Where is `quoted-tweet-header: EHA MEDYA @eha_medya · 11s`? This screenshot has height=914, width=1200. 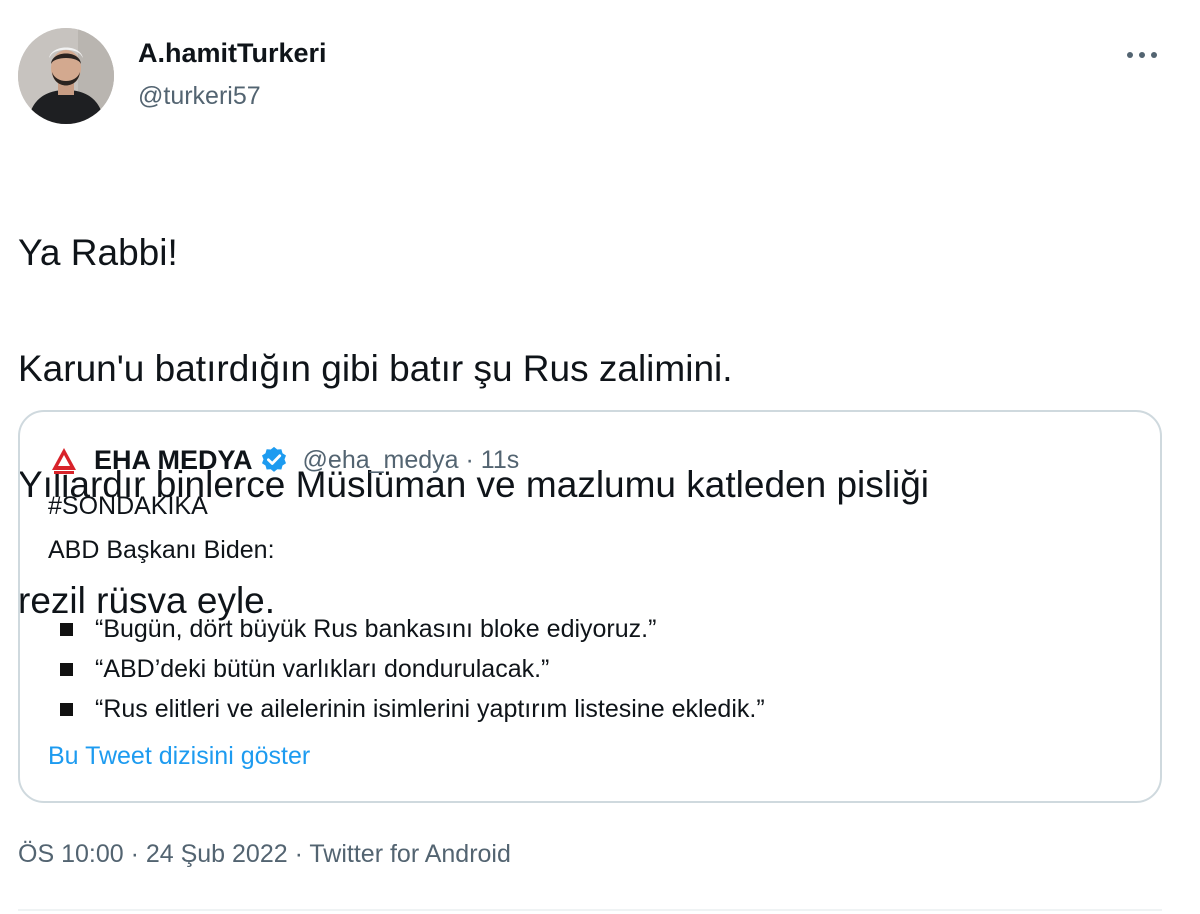
quoted-tweet-header: EHA MEDYA @eha_medya · 11s is located at coordinates (283, 460).